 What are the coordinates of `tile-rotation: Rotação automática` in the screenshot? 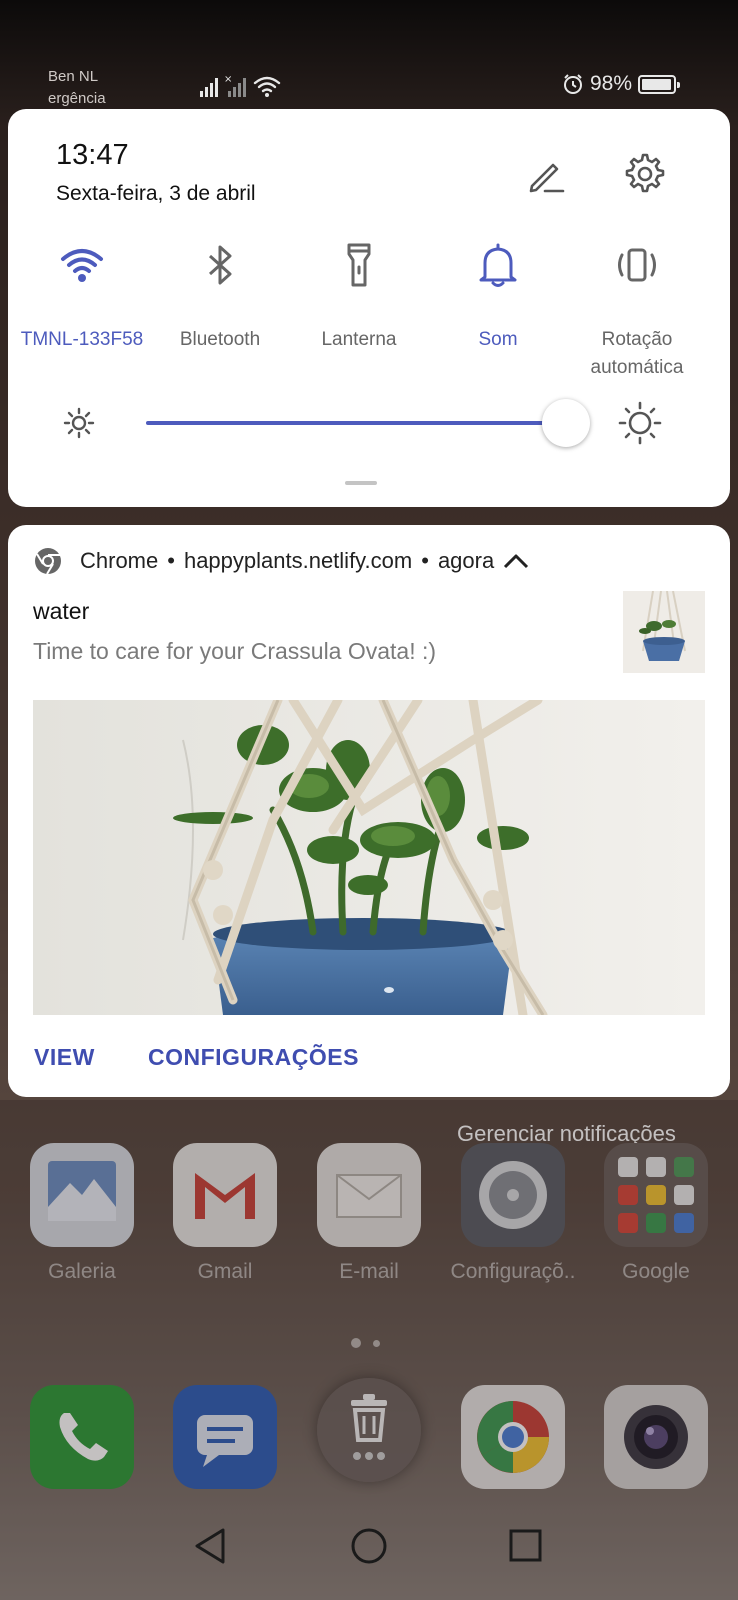 It's located at (637, 311).